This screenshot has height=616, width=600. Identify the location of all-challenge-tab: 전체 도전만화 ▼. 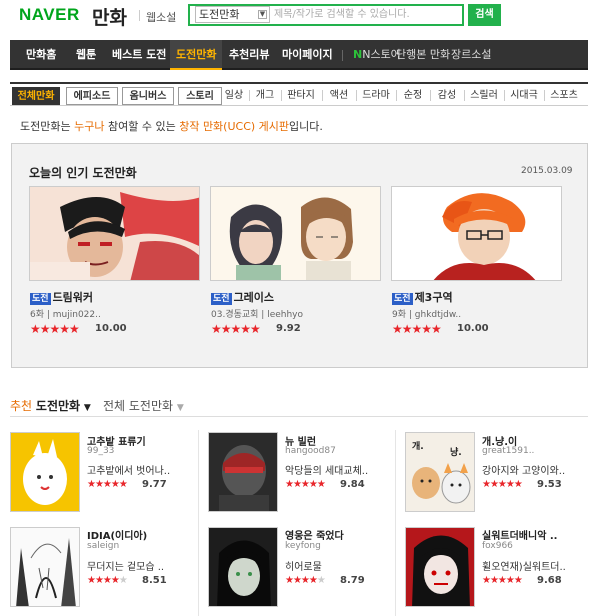
(143, 405).